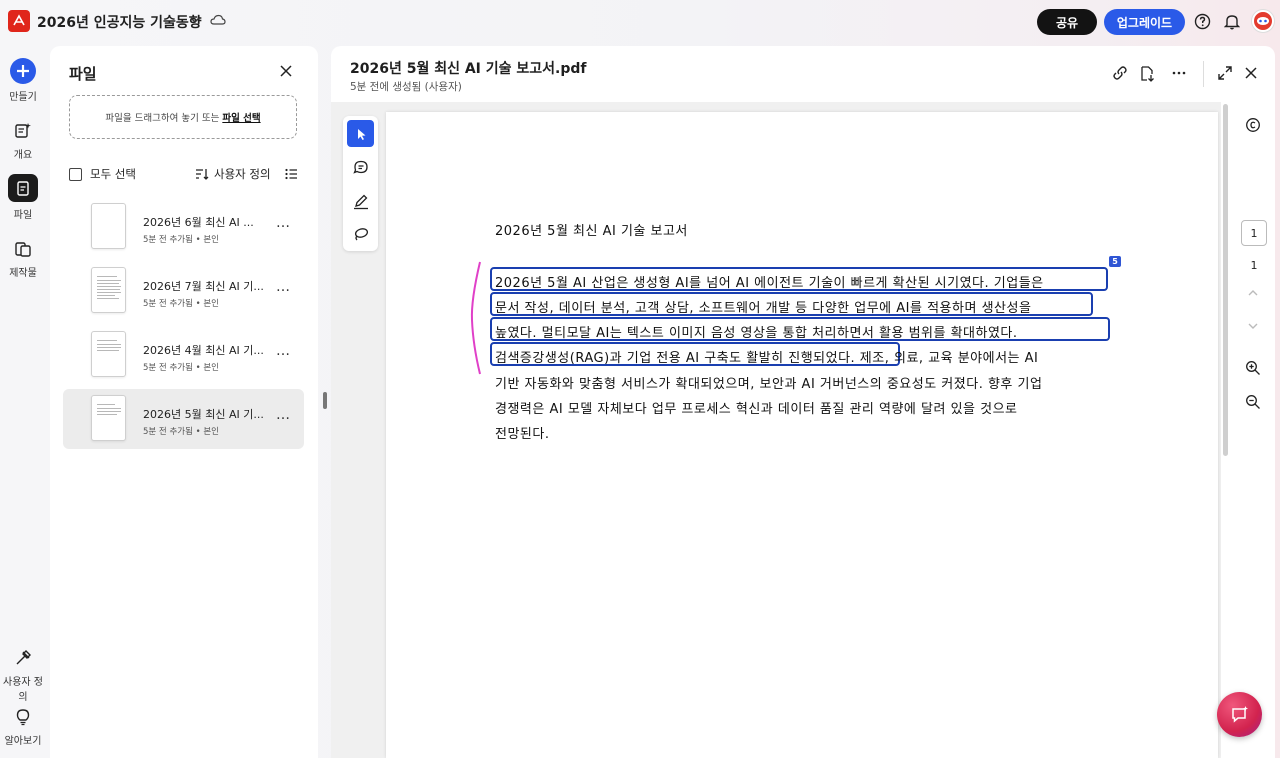 This screenshot has width=1280, height=758. I want to click on avatar, so click(1263, 21).